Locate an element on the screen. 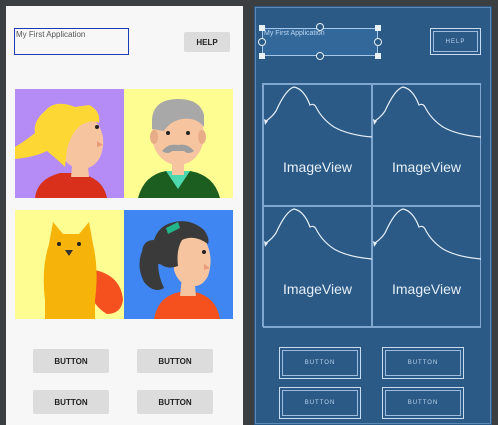 This screenshot has height=425, width=498. resize-handle-bottom is located at coordinates (320, 56).